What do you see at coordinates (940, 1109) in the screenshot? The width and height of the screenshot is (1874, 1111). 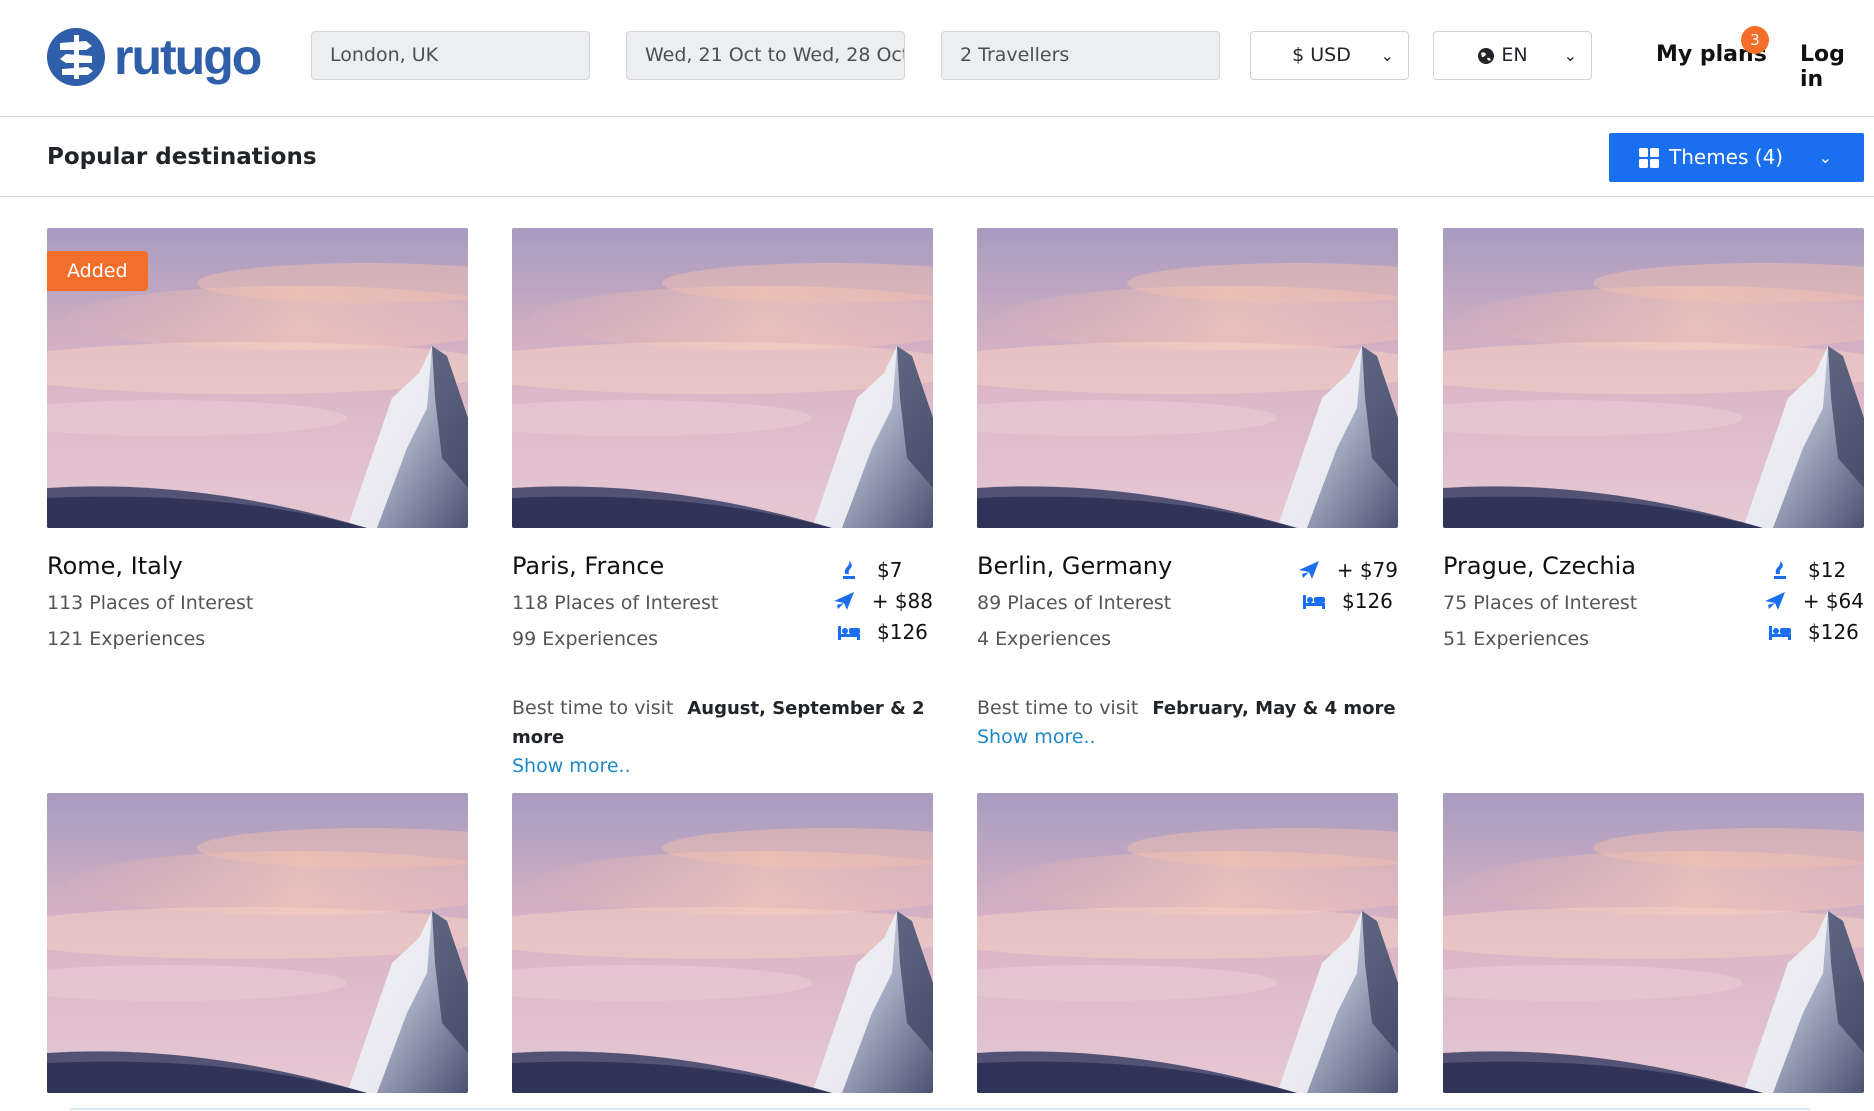 I see `horizontal-scrollbar` at bounding box center [940, 1109].